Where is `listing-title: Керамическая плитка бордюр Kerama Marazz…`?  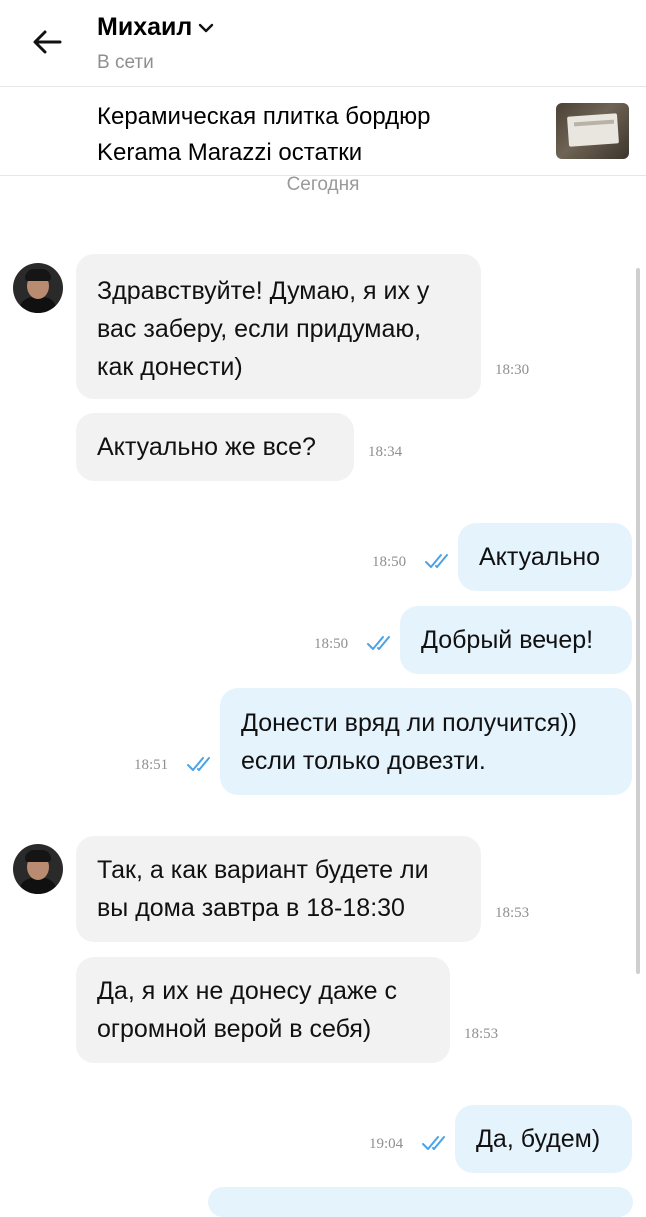
listing-title: Керамическая плитка бордюр Kerama Marazz… is located at coordinates (307, 135).